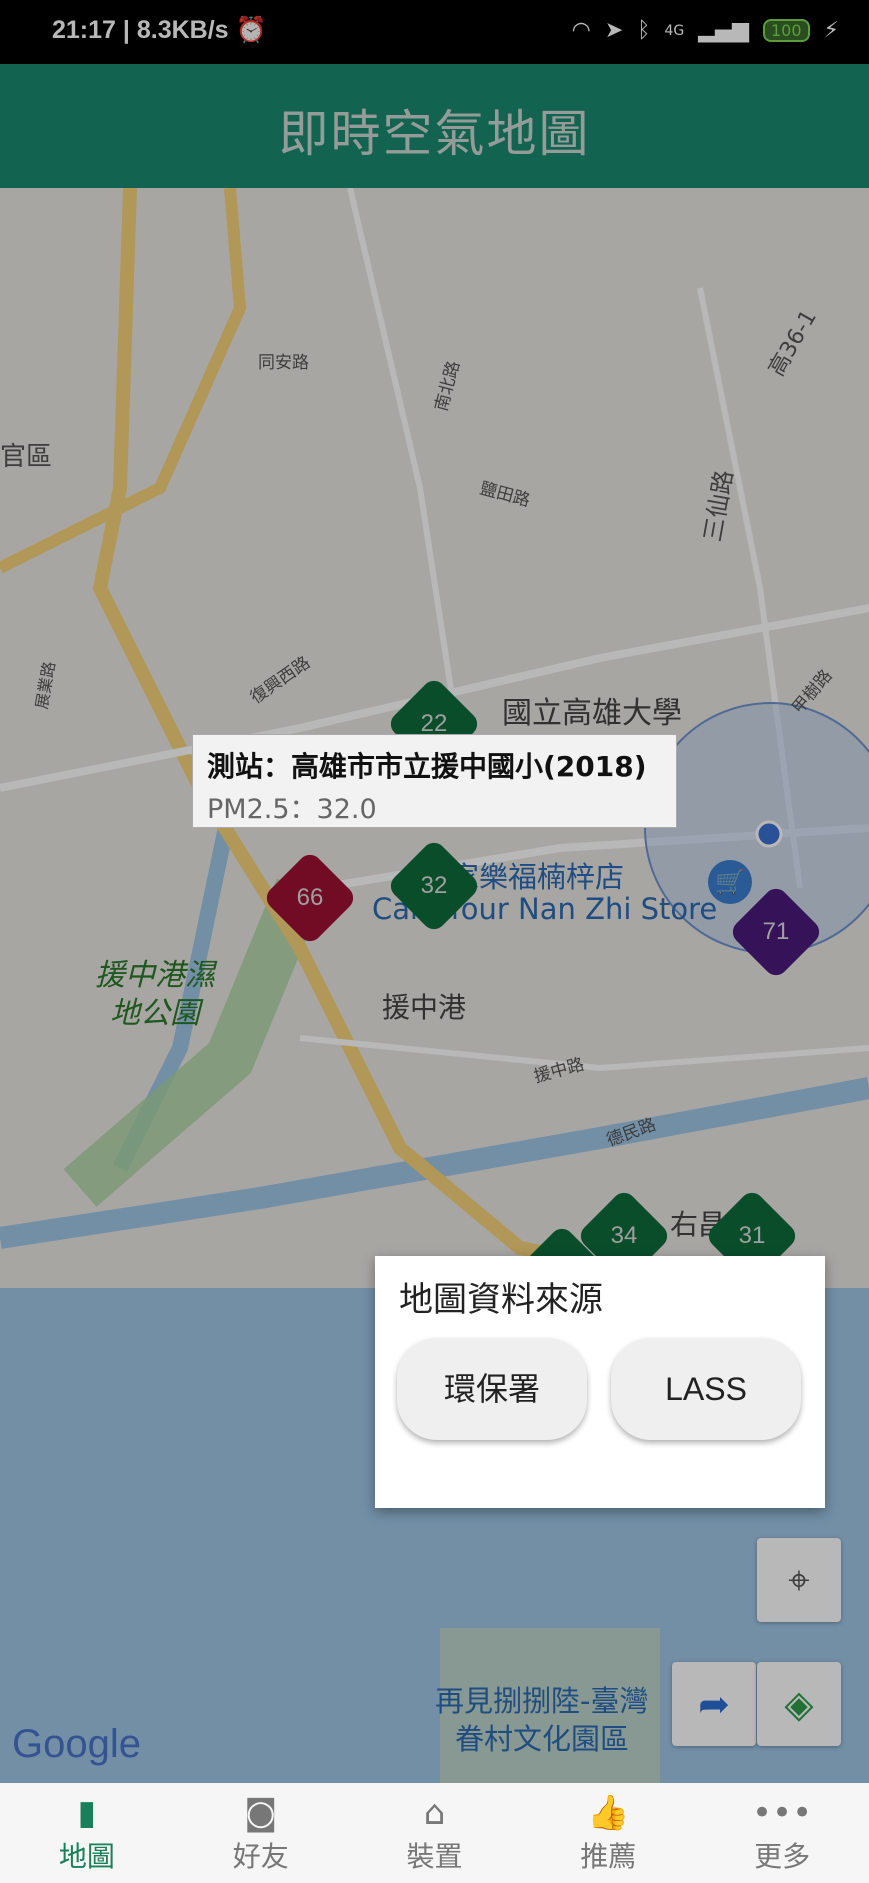 The height and width of the screenshot is (1883, 869). What do you see at coordinates (310, 898) in the screenshot?
I see `air-quality-marker: 66` at bounding box center [310, 898].